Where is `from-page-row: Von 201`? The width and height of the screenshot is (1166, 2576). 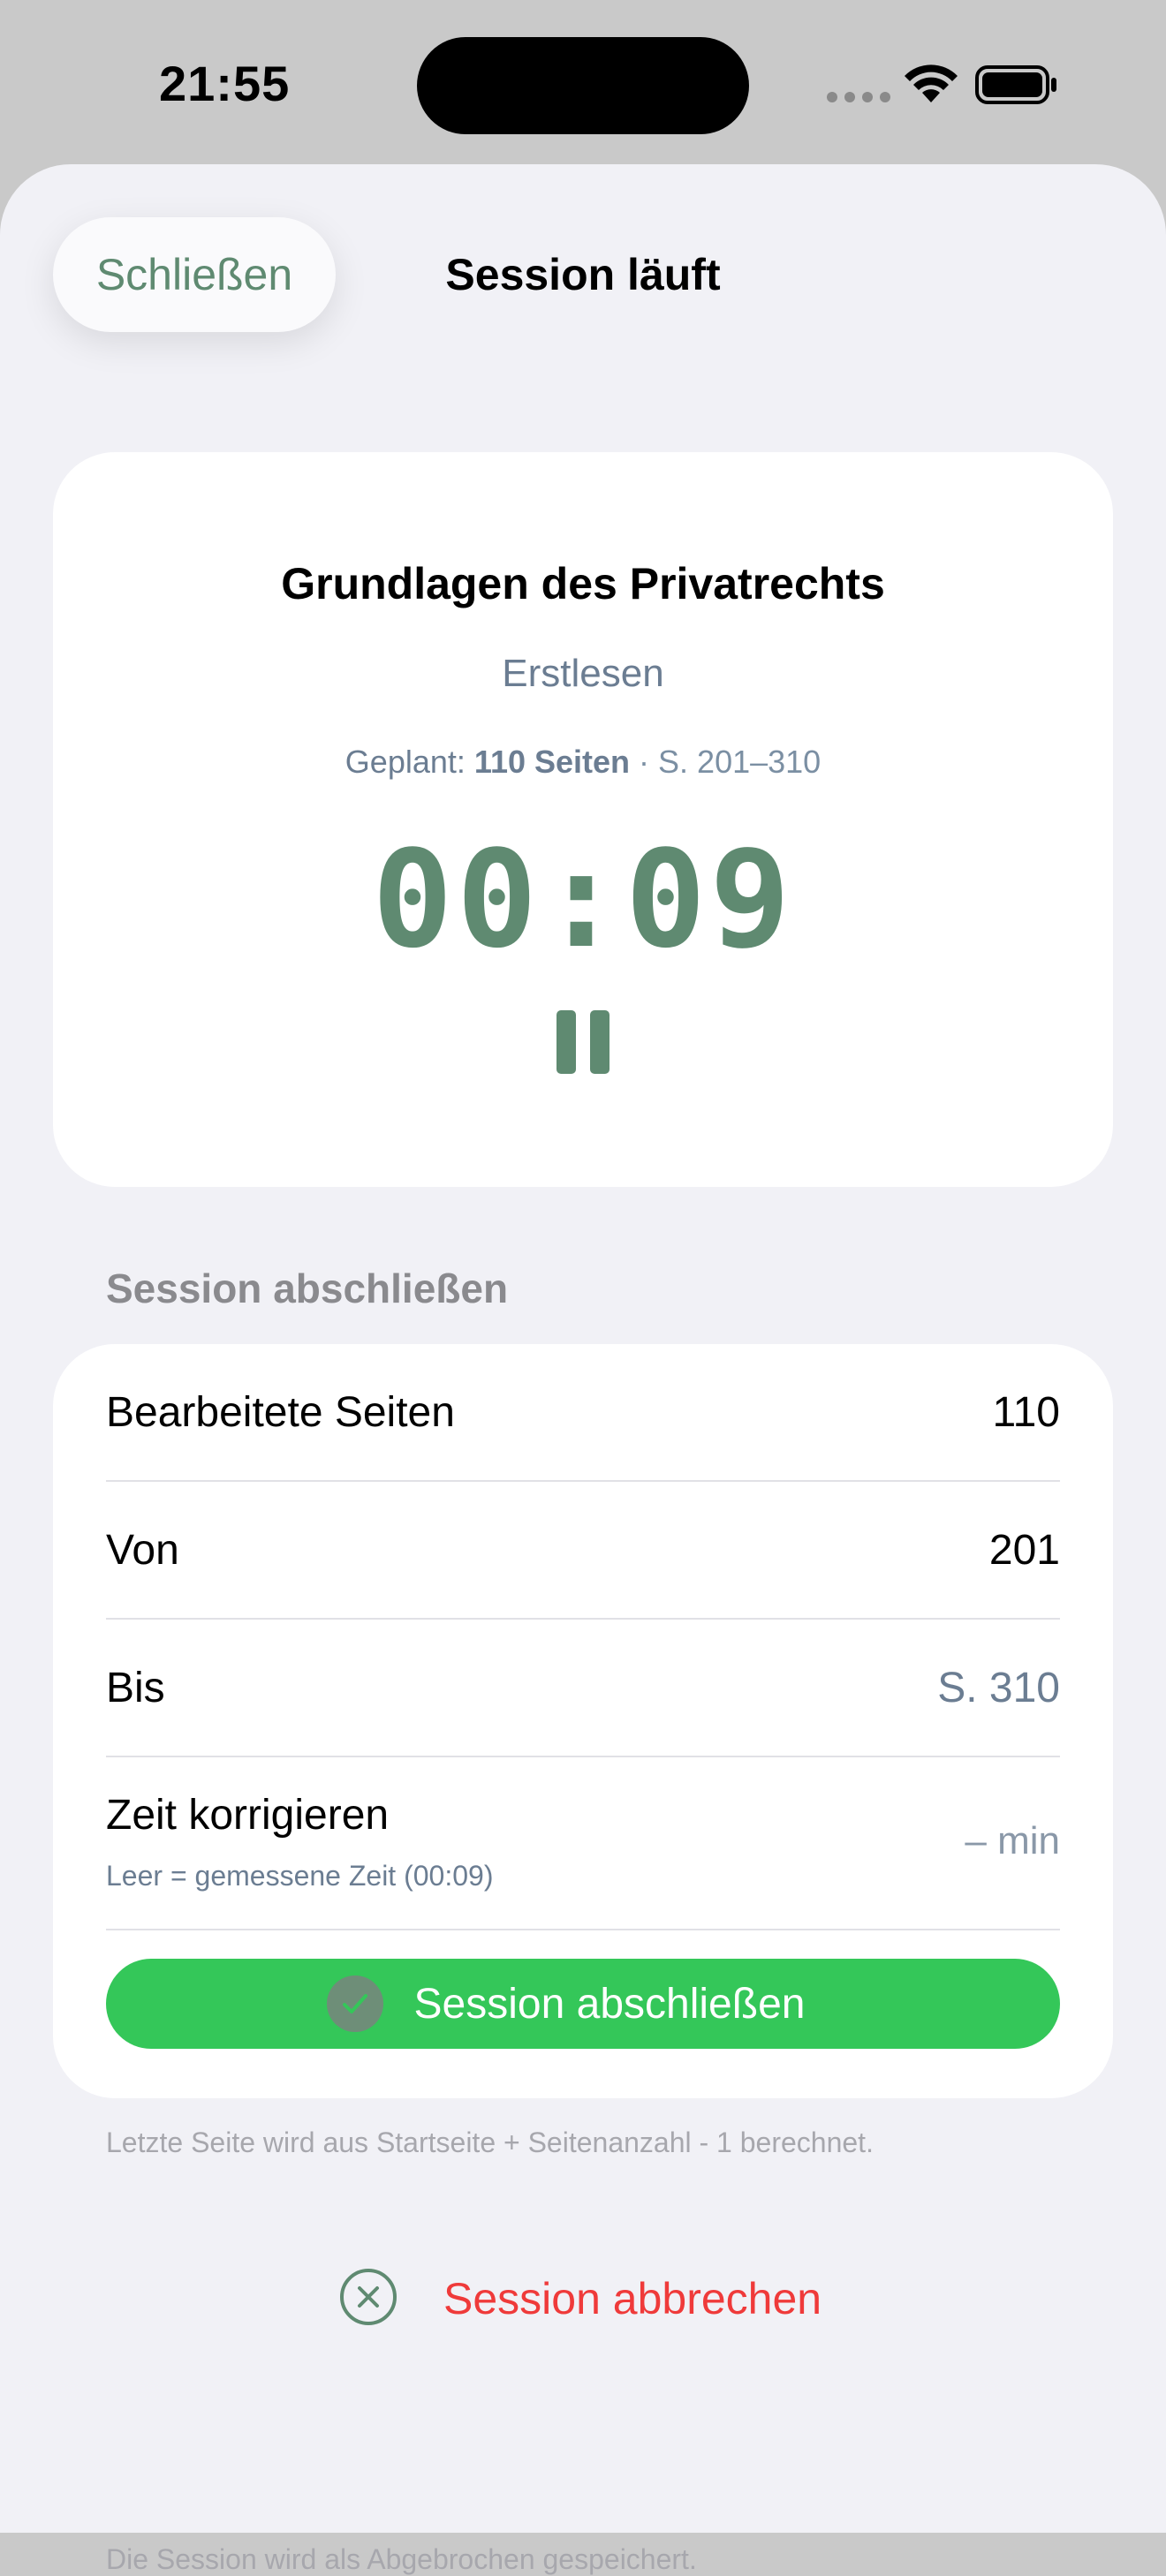
from-page-row: Von 201 is located at coordinates (583, 1551).